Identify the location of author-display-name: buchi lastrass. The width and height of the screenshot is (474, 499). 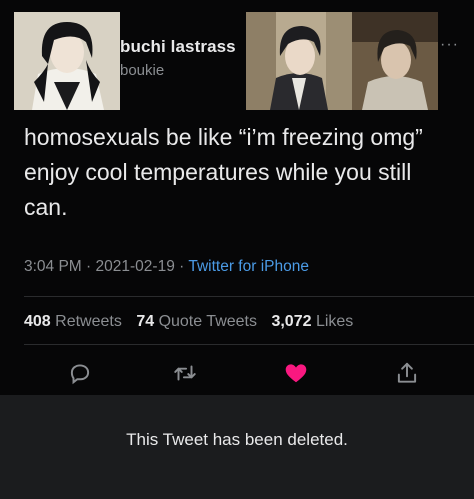
(178, 47).